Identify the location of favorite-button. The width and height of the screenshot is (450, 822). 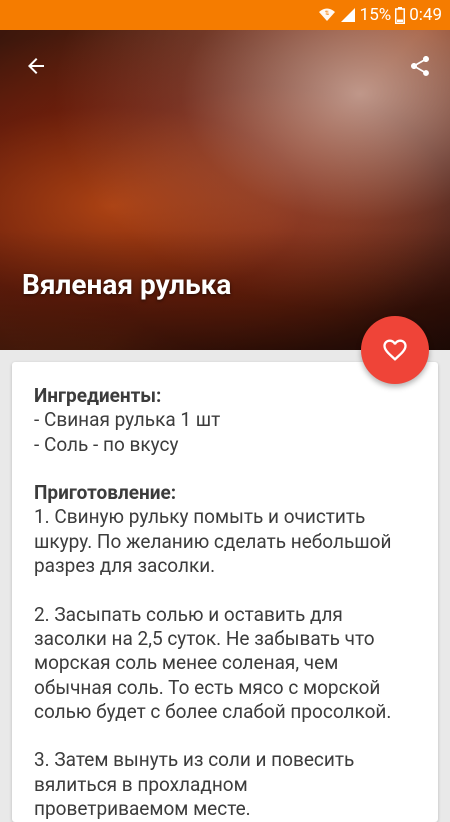
(395, 350).